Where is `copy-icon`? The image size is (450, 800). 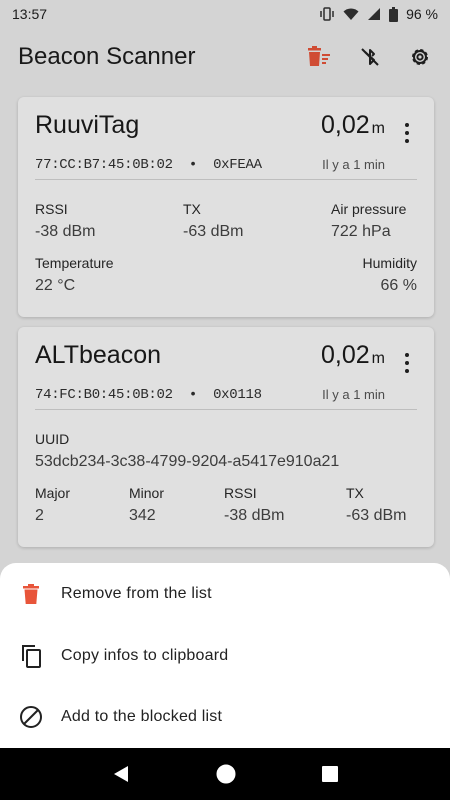
copy-icon is located at coordinates (31, 656).